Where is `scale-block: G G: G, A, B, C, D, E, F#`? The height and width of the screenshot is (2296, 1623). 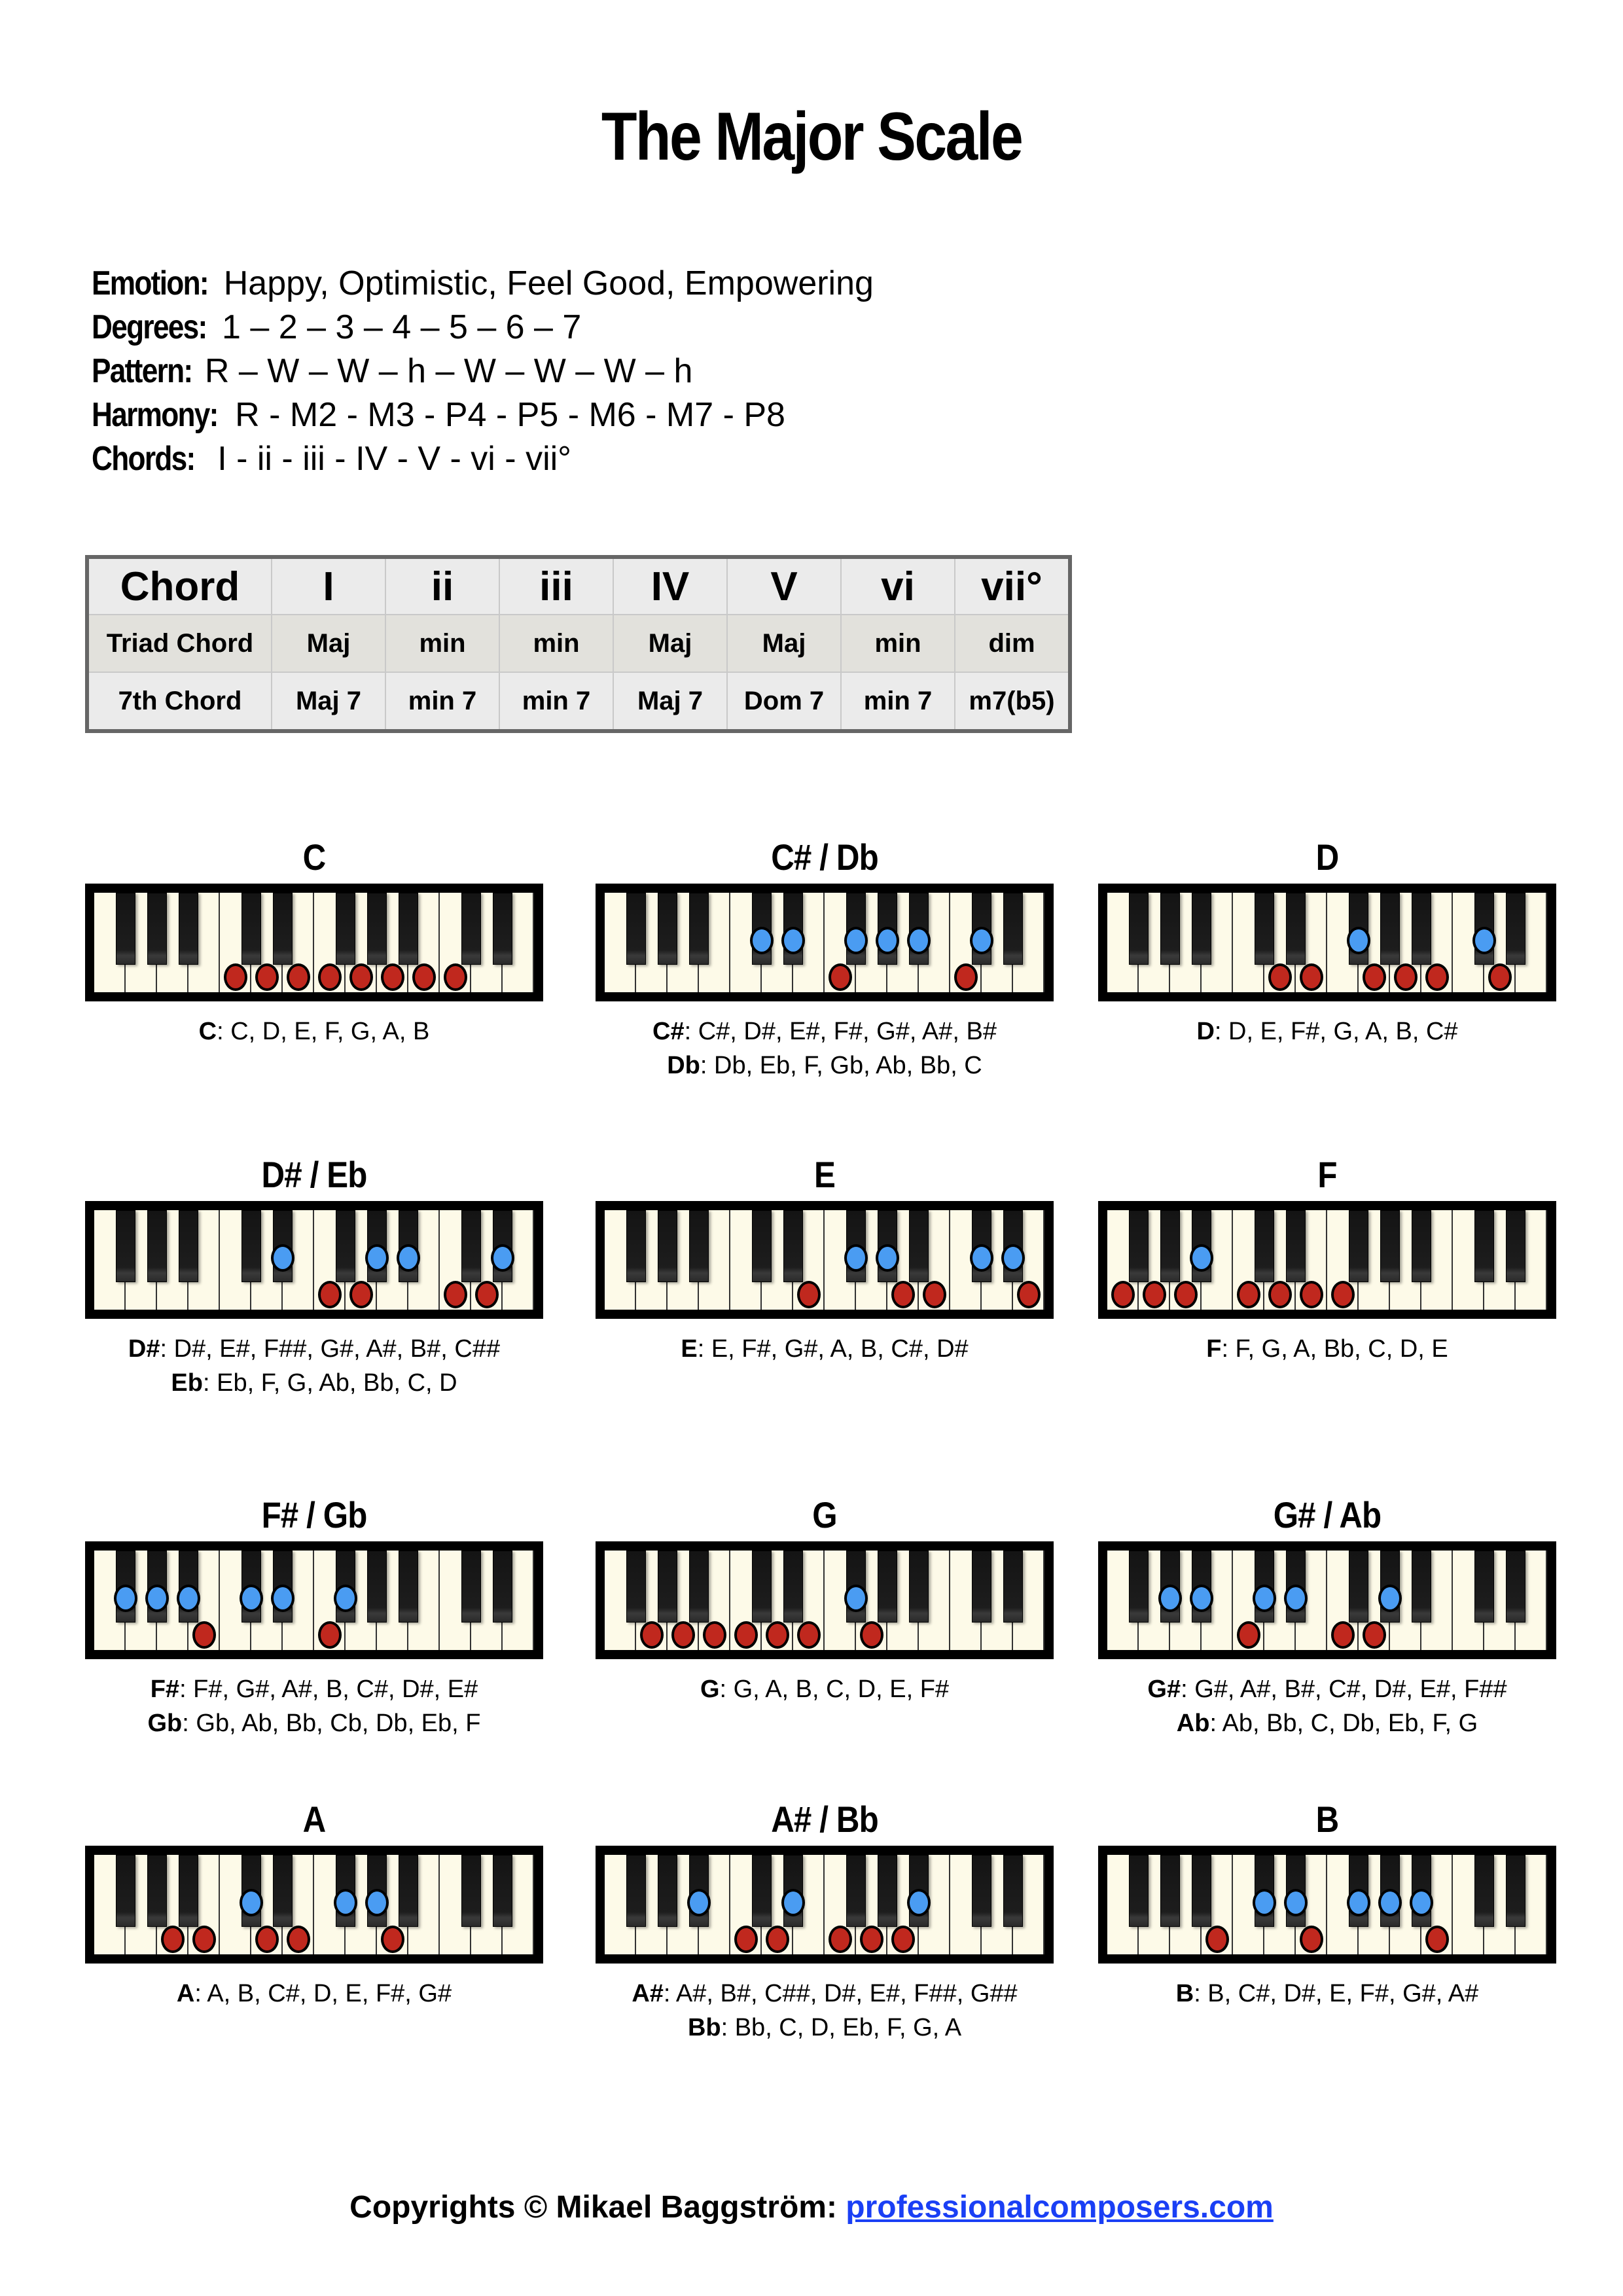 scale-block: G G: G, A, B, C, D, E, F# is located at coordinates (825, 1597).